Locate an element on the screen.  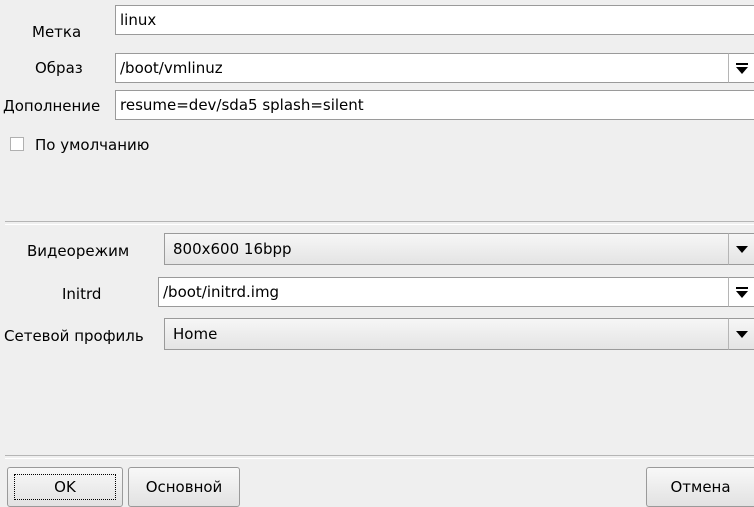
label-input: linux is located at coordinates (434, 20).